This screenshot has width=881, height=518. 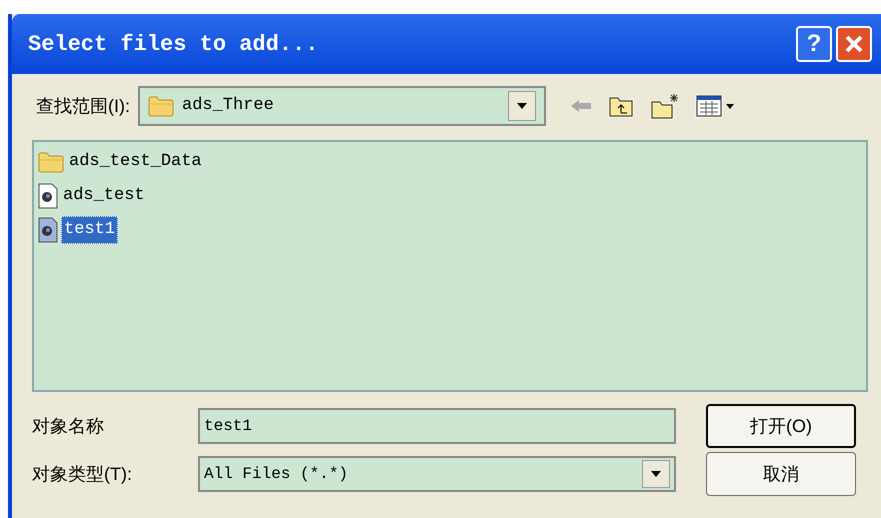 What do you see at coordinates (716, 106) in the screenshot?
I see `view-menu-icon` at bounding box center [716, 106].